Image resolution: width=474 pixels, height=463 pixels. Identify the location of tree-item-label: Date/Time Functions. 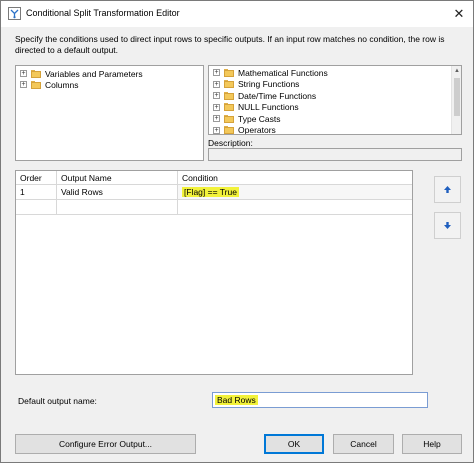
(277, 95).